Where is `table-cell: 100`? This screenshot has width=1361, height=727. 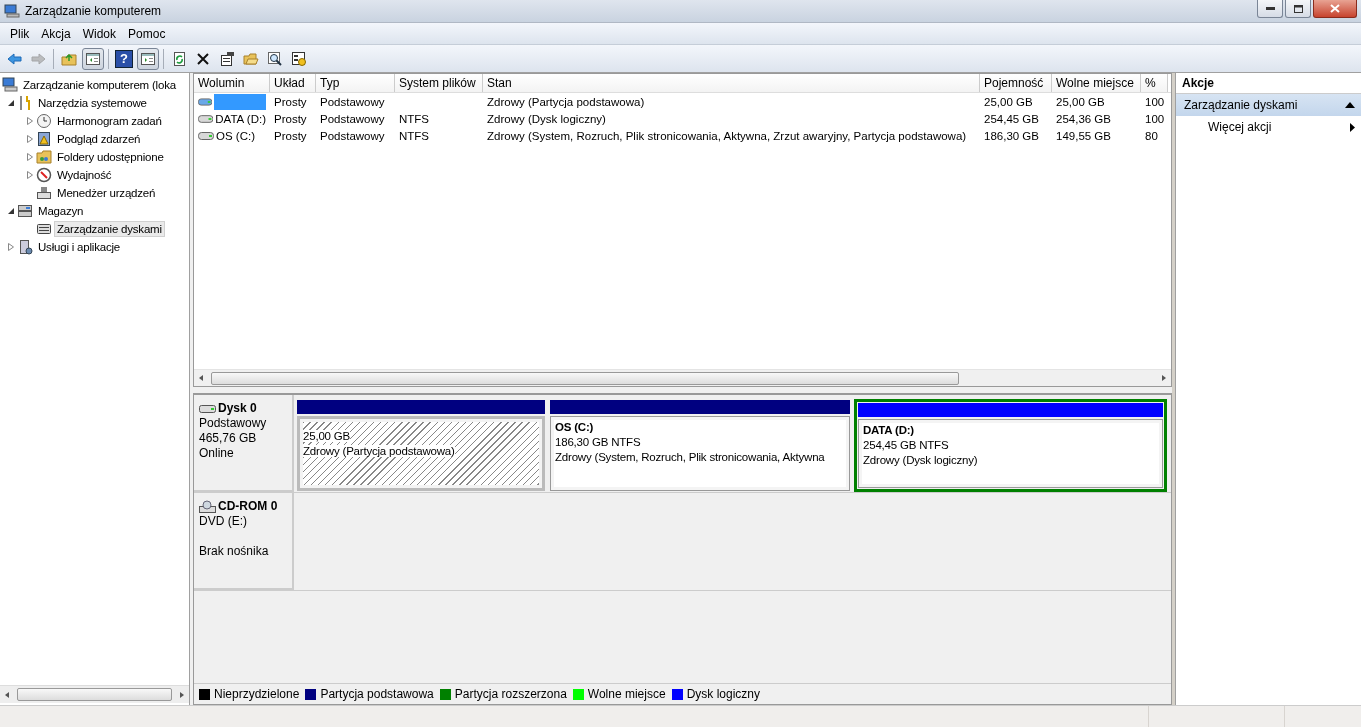 table-cell: 100 is located at coordinates (1155, 118).